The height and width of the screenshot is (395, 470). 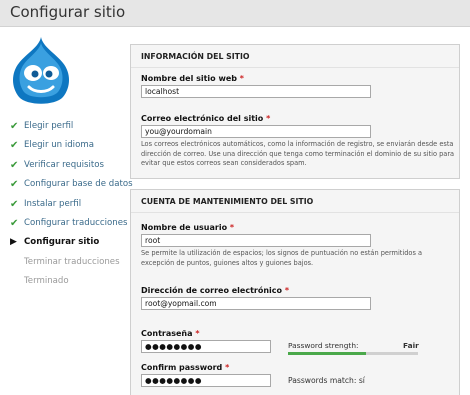 I want to click on step-elegir-perfil: ✔ Elegir perfil, so click(x=67, y=126).